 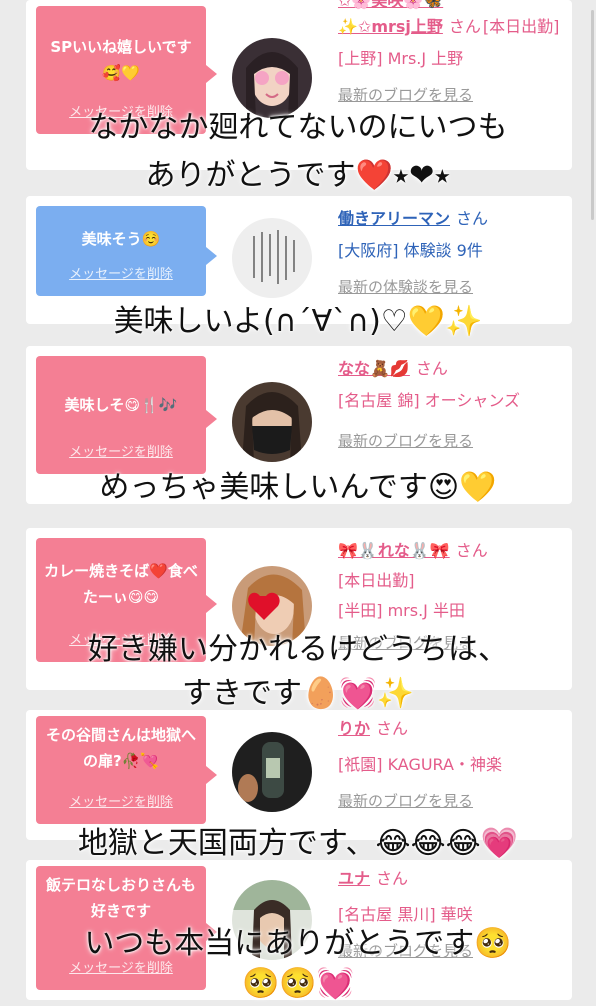 I want to click on latest-review-link: 最新の体験談を見る, so click(x=451, y=287).